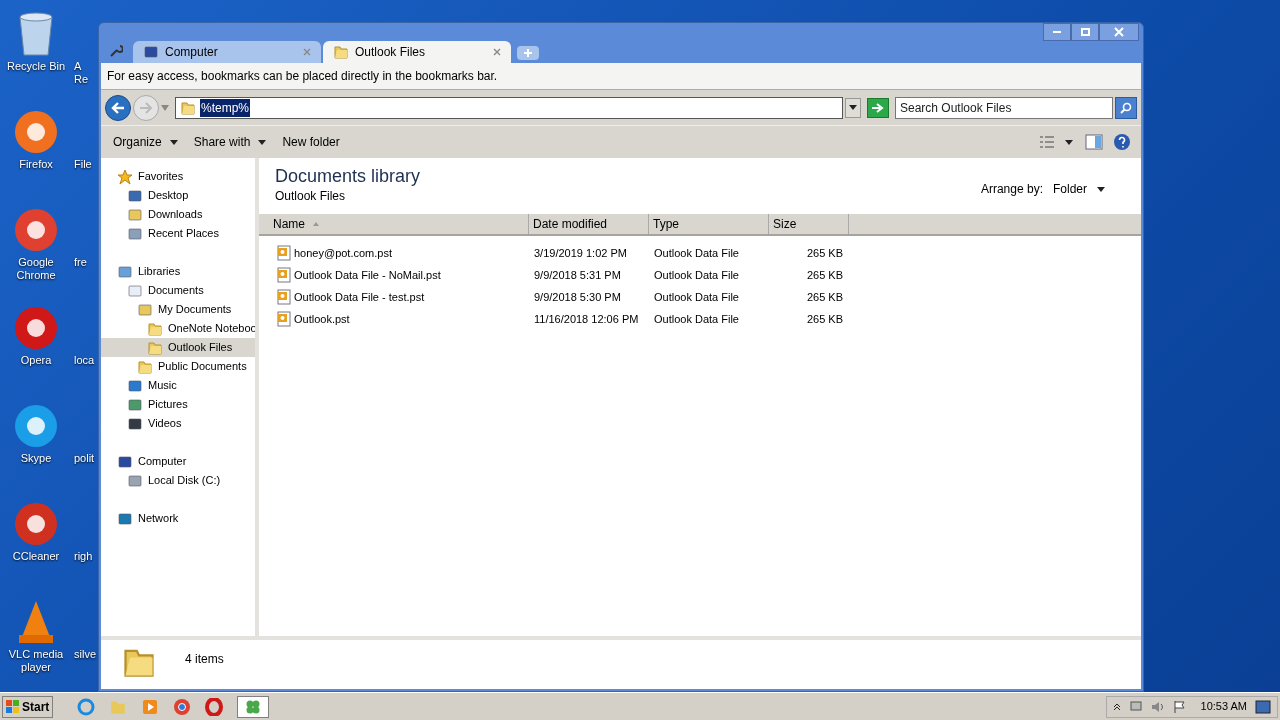  Describe the element at coordinates (178, 290) in the screenshot. I see `nav-item: Documents` at that location.